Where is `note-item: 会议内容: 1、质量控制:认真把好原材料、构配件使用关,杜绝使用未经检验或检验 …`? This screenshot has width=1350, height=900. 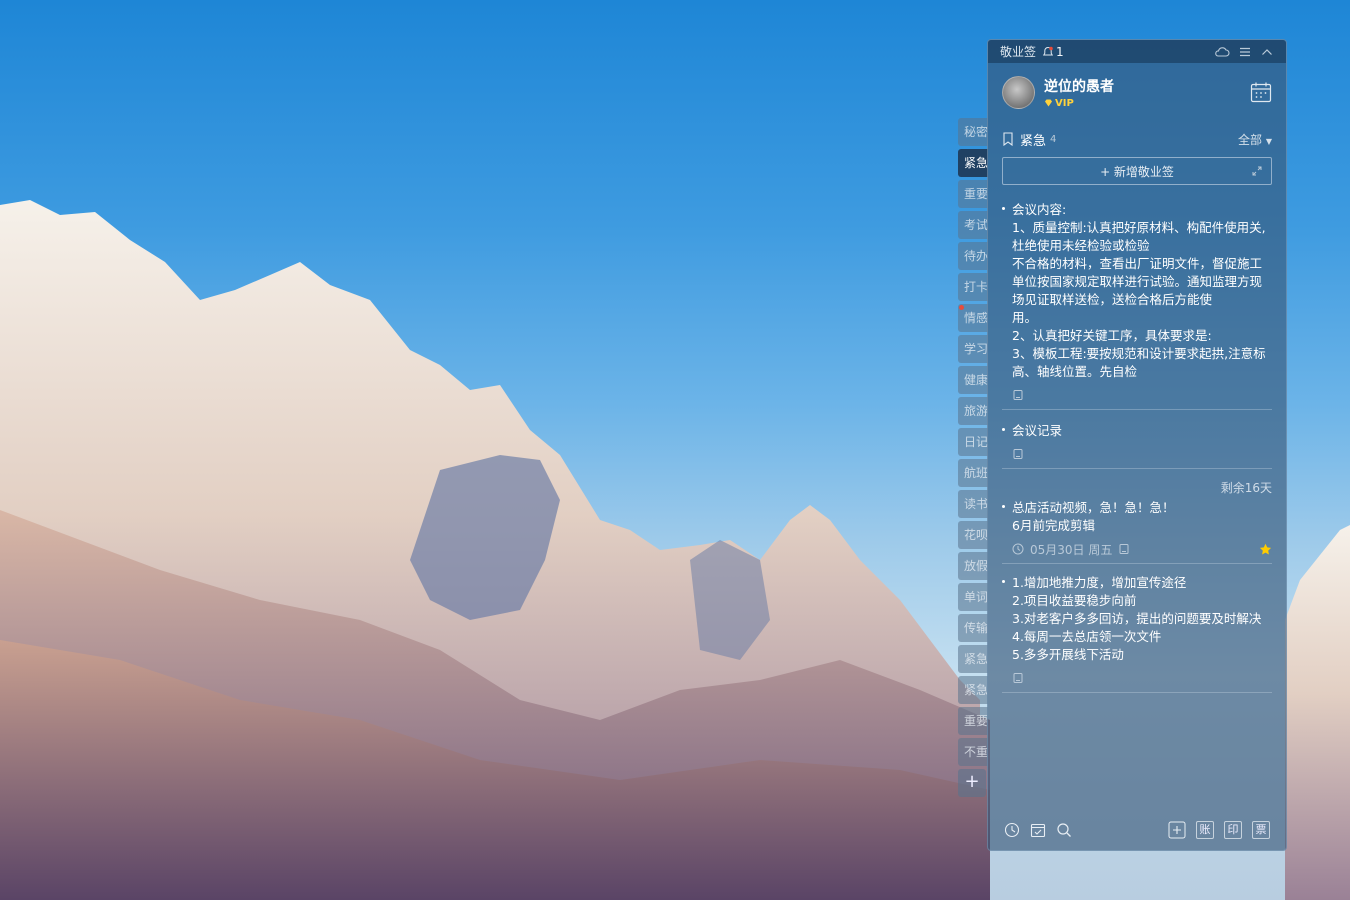 note-item: 会议内容: 1、质量控制:认真把好原材料、构配件使用关,杜绝使用未经检验或检验 … is located at coordinates (1137, 305).